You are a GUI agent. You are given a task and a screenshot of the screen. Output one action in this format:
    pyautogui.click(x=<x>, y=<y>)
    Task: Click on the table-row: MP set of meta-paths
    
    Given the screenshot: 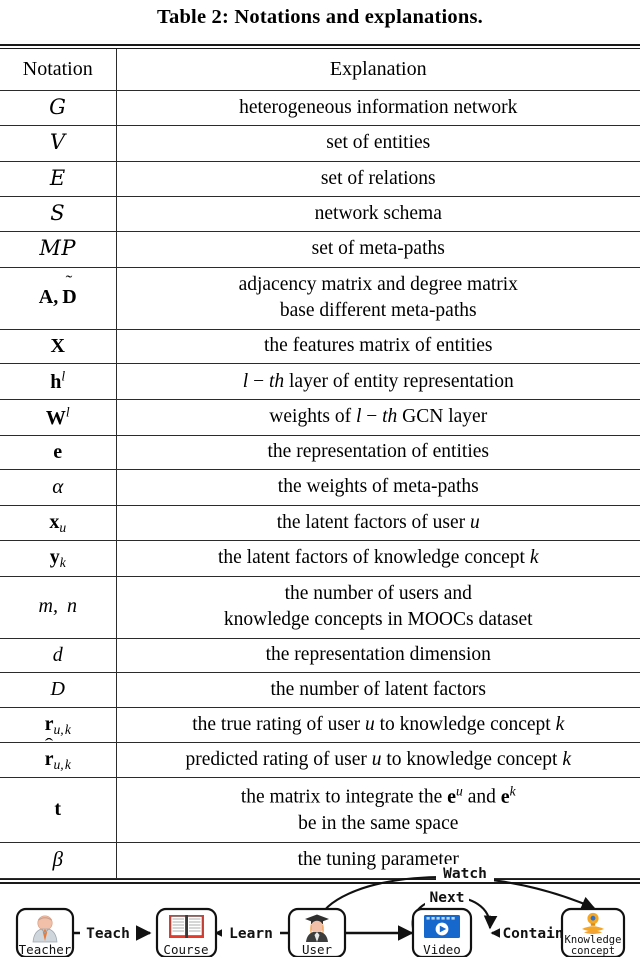 What is the action you would take?
    pyautogui.click(x=320, y=249)
    